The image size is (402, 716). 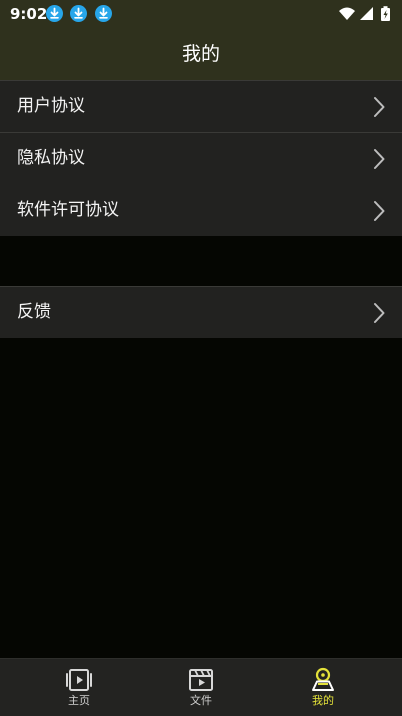 What do you see at coordinates (323, 679) in the screenshot?
I see `profile-icon` at bounding box center [323, 679].